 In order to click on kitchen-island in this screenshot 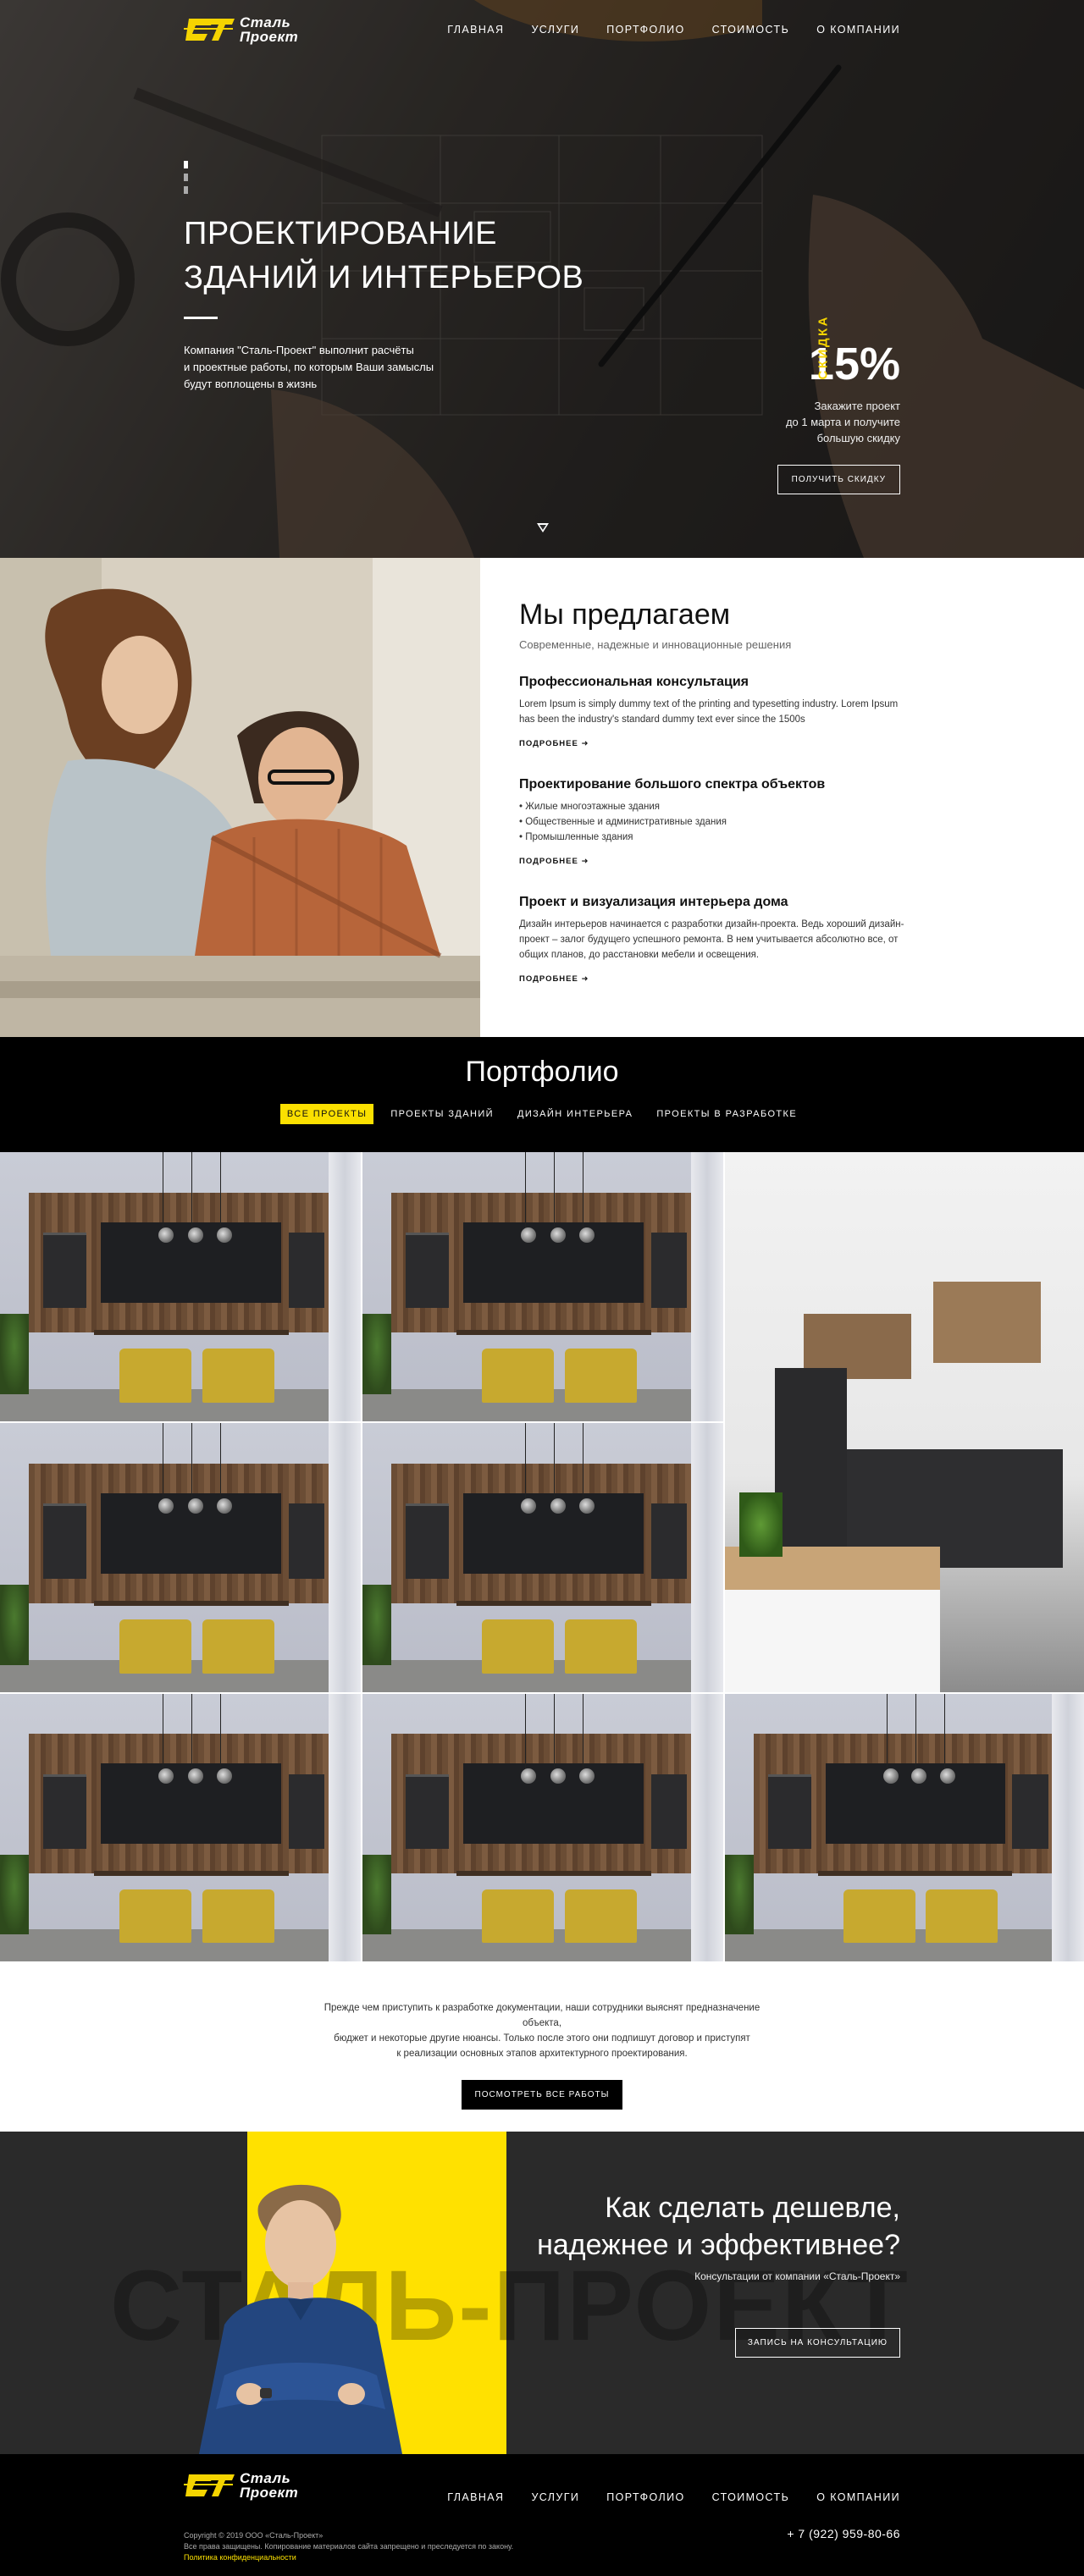, I will do `click(833, 1641)`.